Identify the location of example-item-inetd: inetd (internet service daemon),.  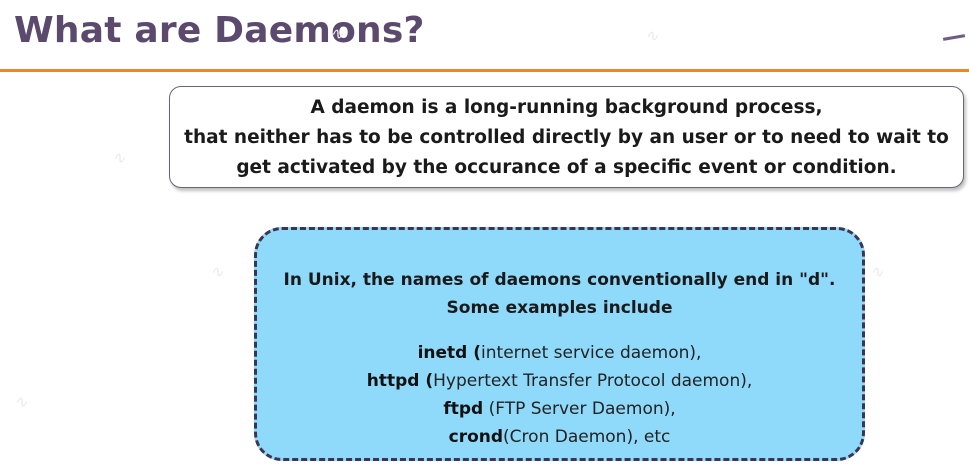
(559, 353).